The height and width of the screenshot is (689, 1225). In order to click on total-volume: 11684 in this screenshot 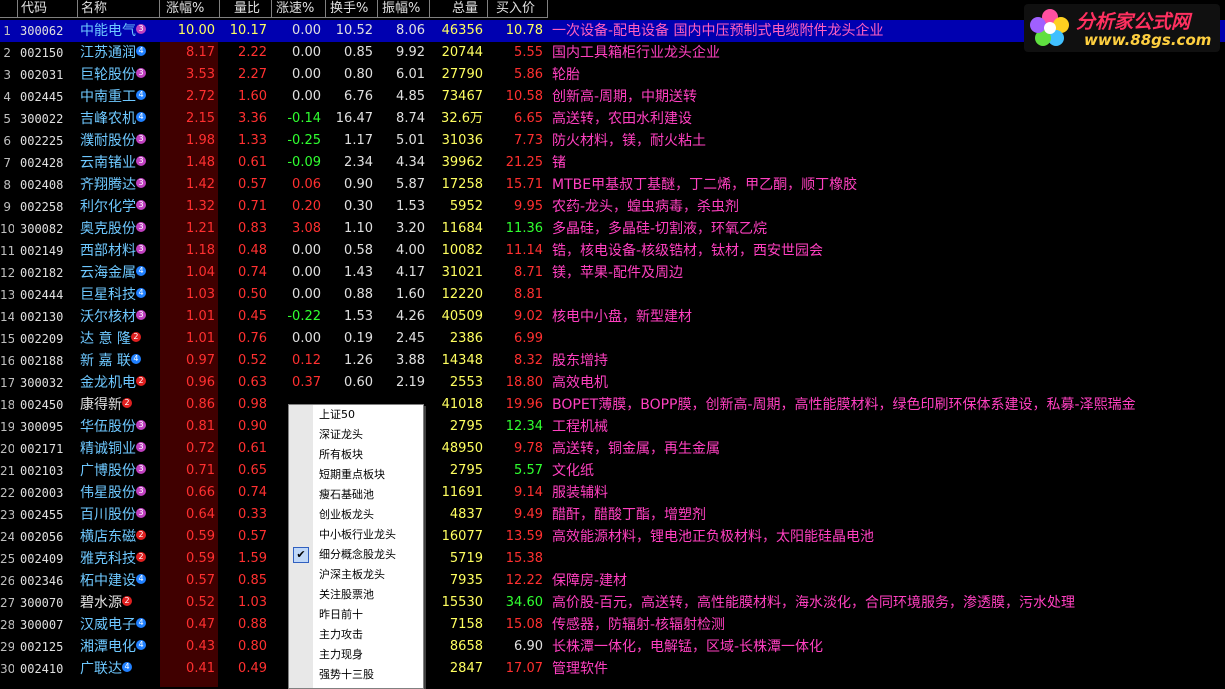, I will do `click(462, 228)`.